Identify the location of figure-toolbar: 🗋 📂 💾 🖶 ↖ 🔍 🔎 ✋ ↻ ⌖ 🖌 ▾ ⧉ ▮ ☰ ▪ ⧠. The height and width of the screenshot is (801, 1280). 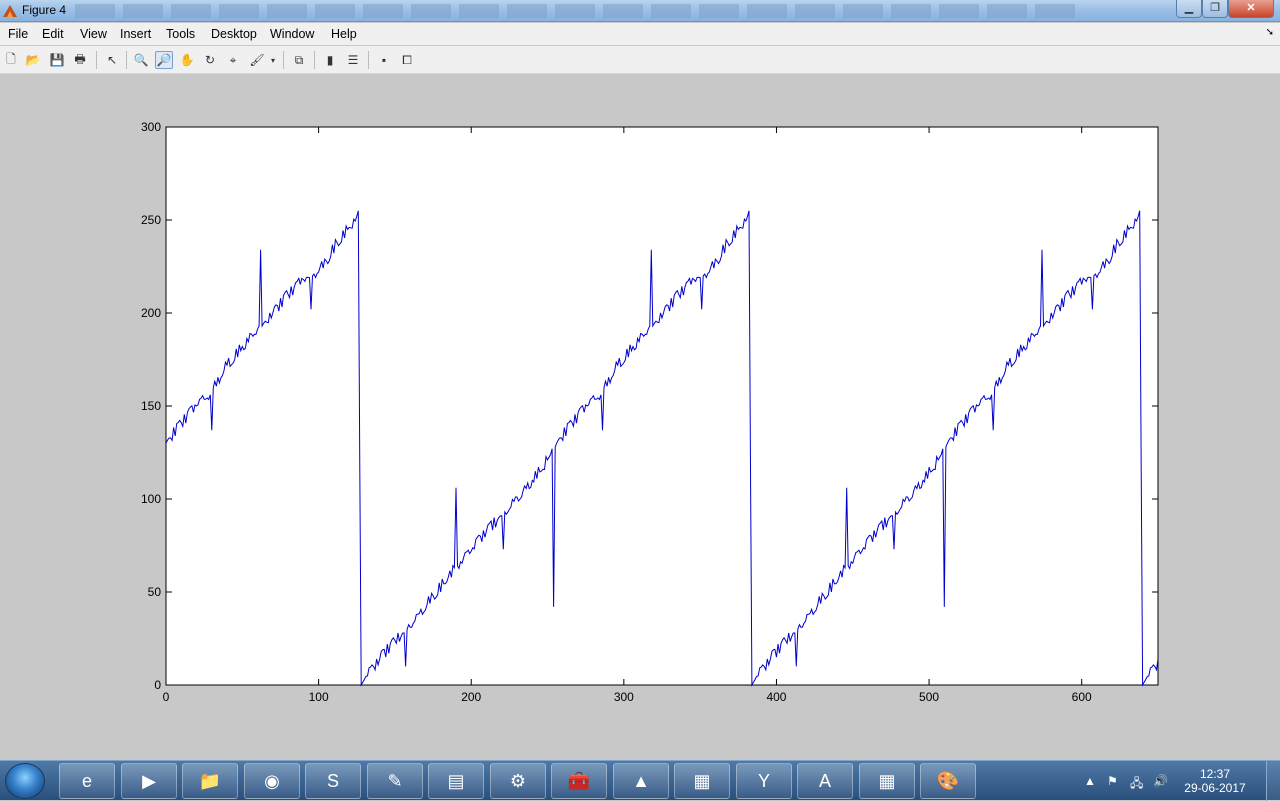
(640, 60).